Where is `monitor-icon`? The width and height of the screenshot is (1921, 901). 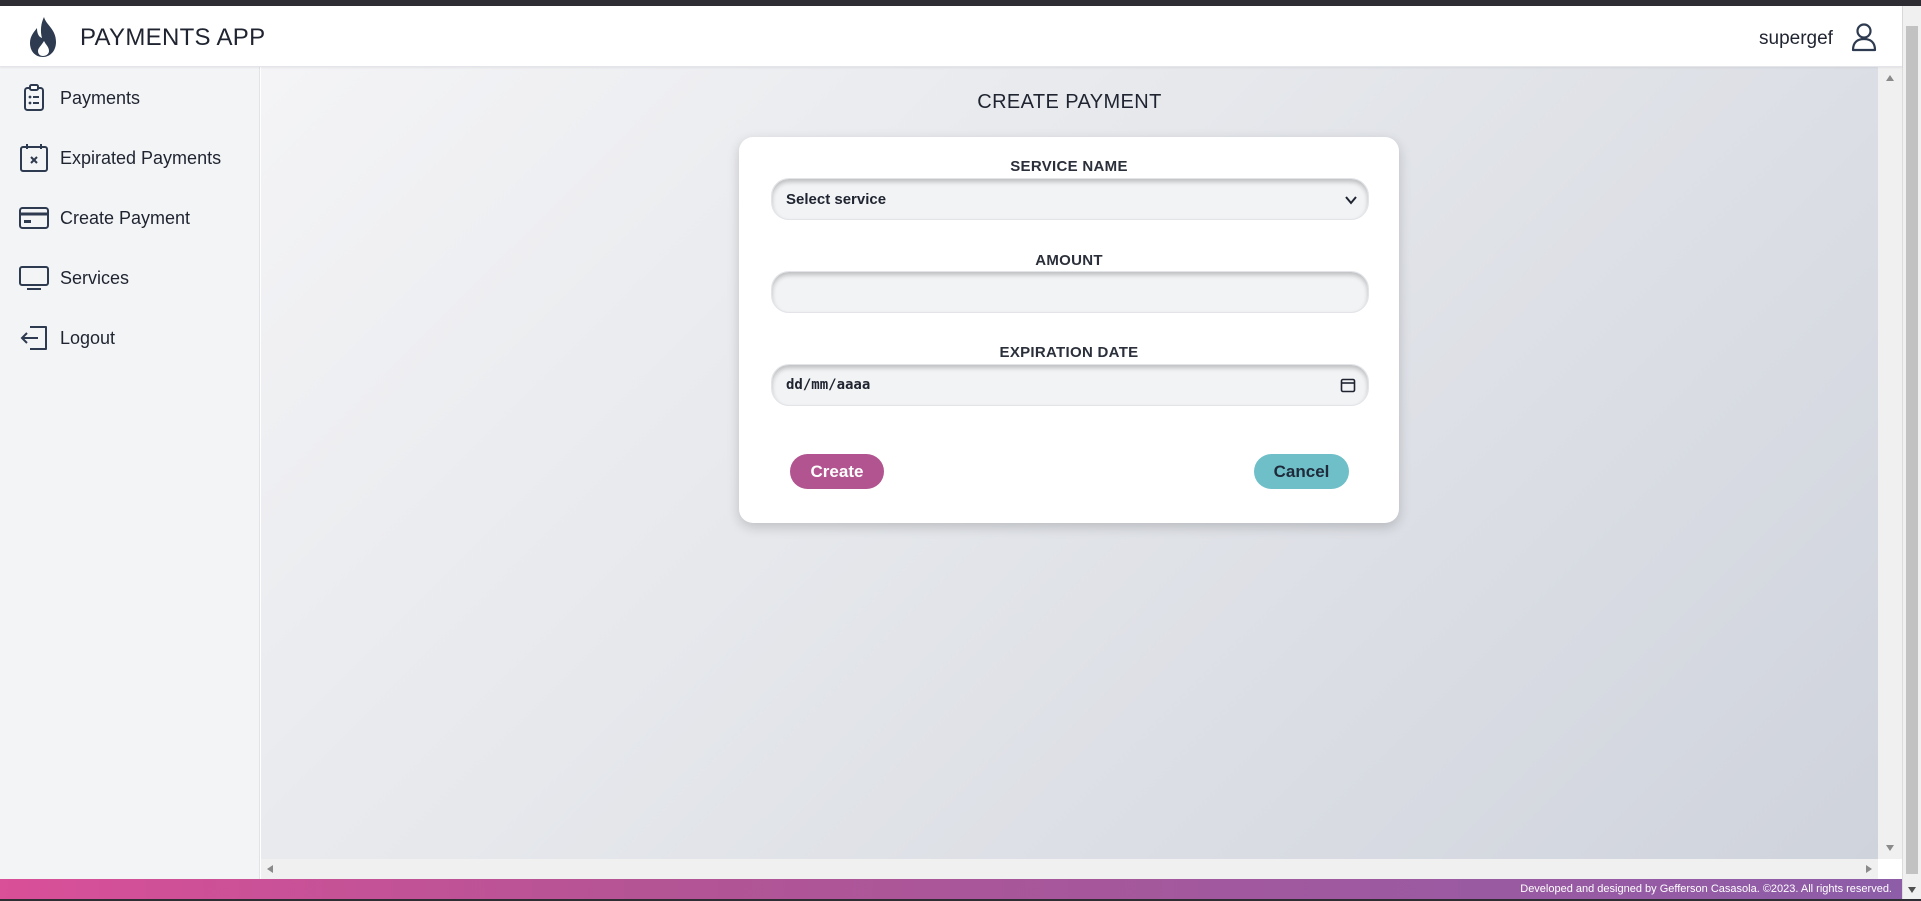 monitor-icon is located at coordinates (34, 278).